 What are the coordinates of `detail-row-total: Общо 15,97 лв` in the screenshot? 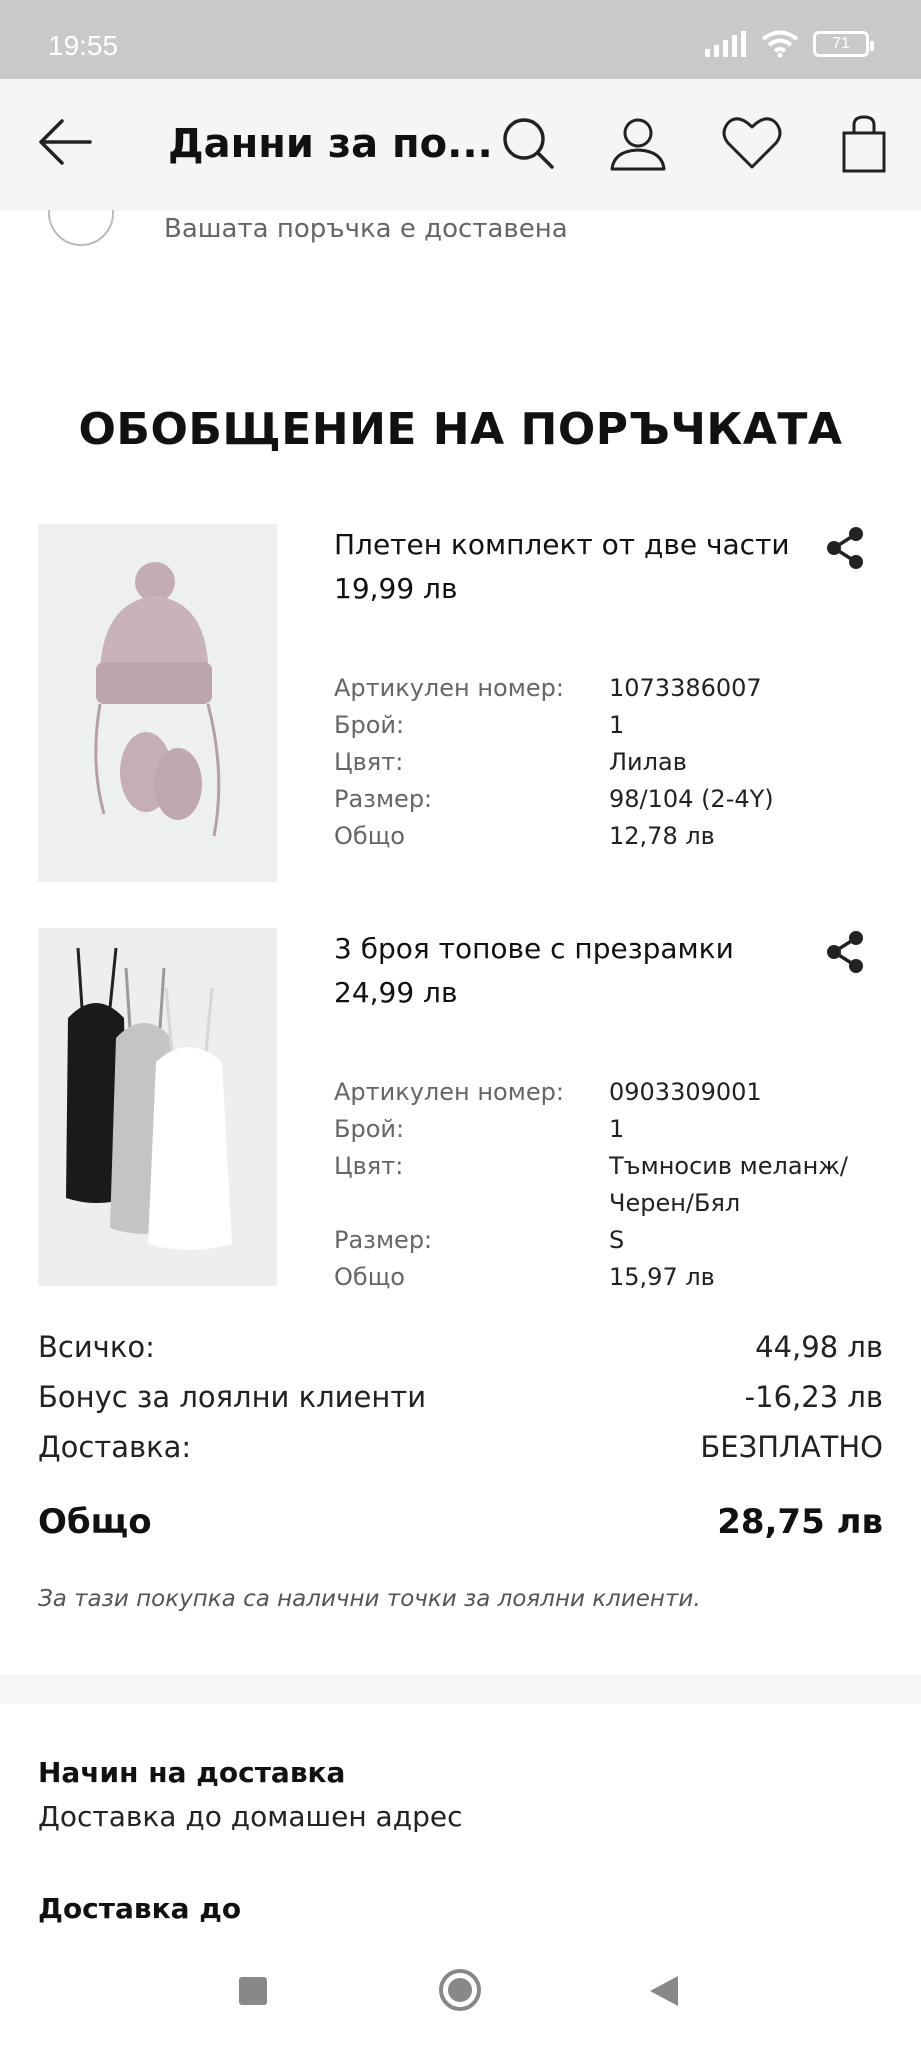 It's located at (614, 1277).